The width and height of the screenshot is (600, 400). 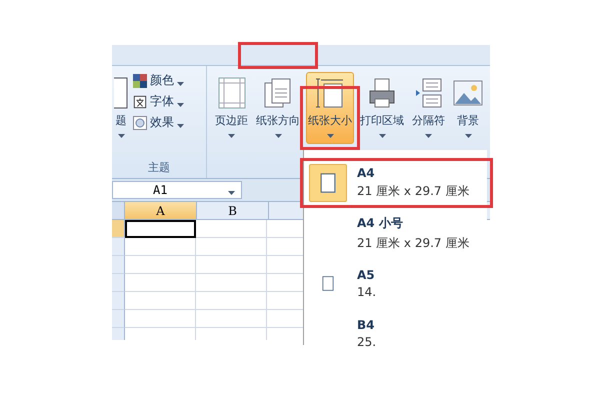 What do you see at coordinates (161, 211) in the screenshot?
I see `column-header: A` at bounding box center [161, 211].